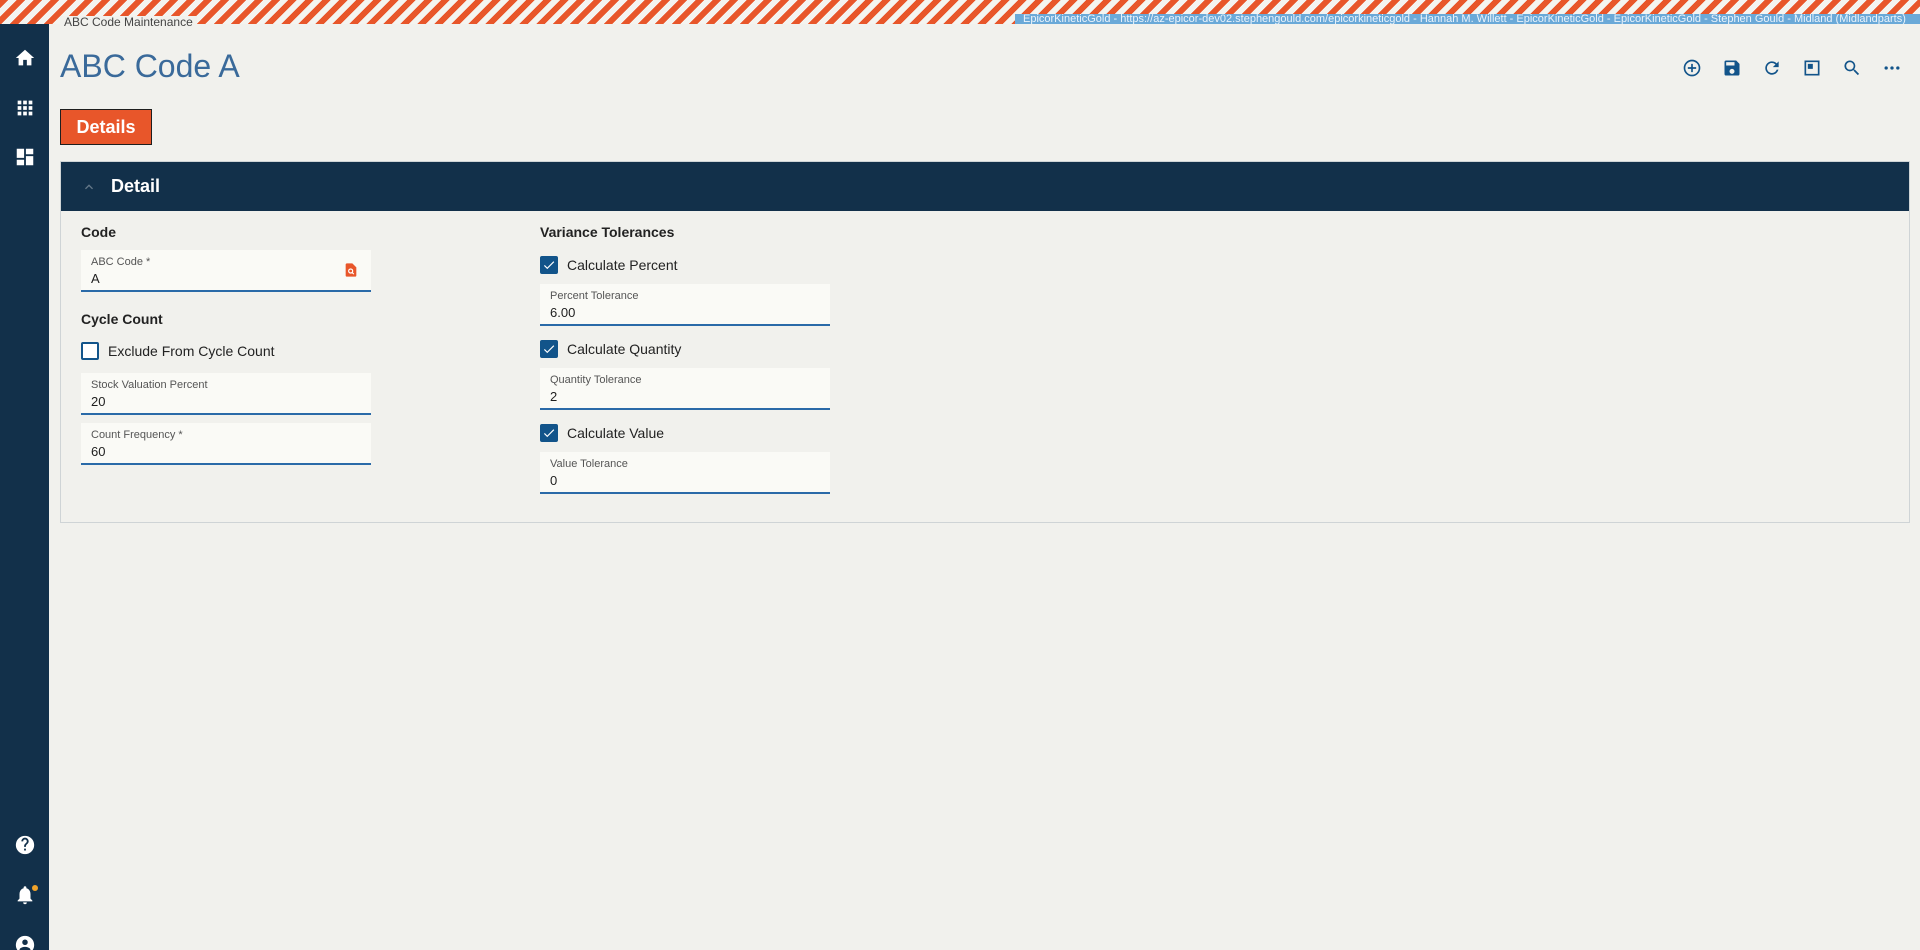  What do you see at coordinates (122, 319) in the screenshot?
I see `cycle-count-section-title: Cycle Count` at bounding box center [122, 319].